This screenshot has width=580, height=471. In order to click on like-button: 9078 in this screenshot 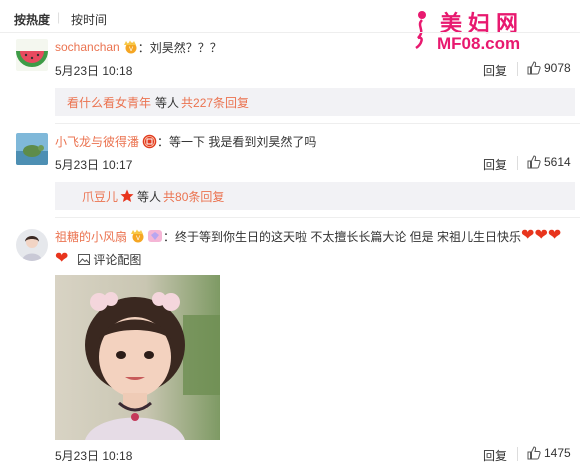, I will do `click(549, 68)`.